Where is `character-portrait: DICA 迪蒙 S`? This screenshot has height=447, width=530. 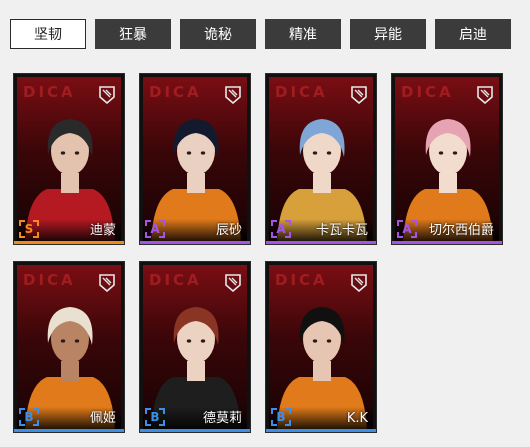
character-portrait: DICA 迪蒙 S is located at coordinates (69, 159).